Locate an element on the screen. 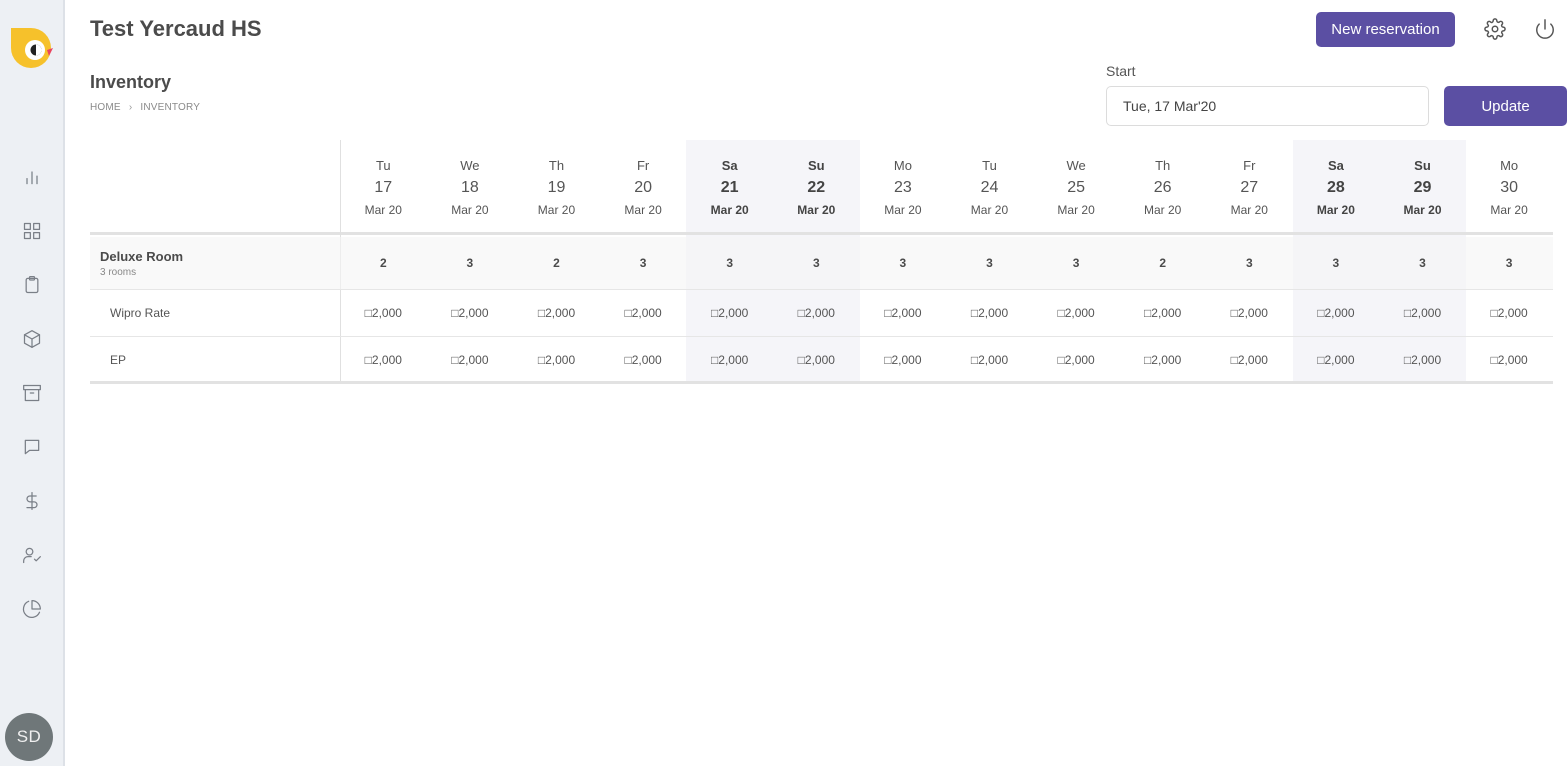  start-date-input is located at coordinates (1267, 106).